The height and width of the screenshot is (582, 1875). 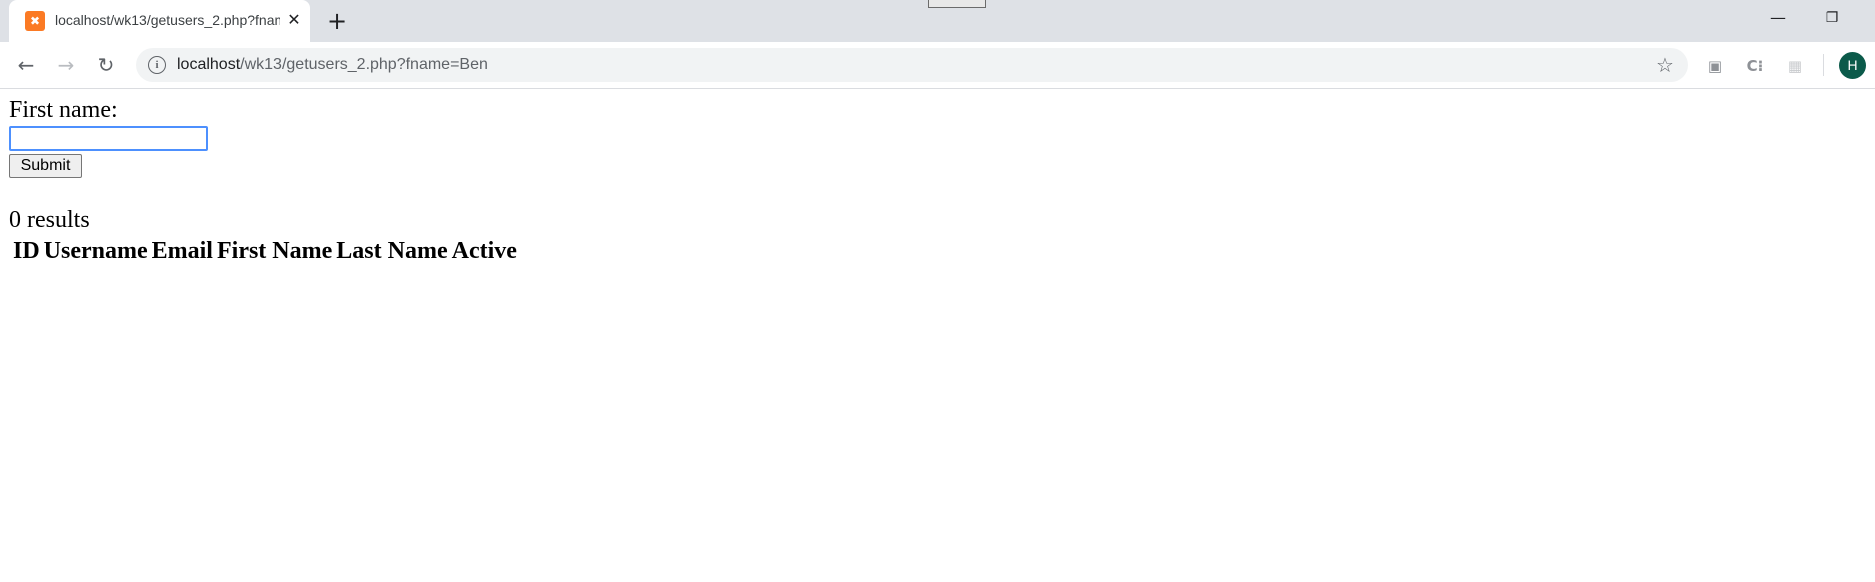 I want to click on new-tab-button: +, so click(x=337, y=21).